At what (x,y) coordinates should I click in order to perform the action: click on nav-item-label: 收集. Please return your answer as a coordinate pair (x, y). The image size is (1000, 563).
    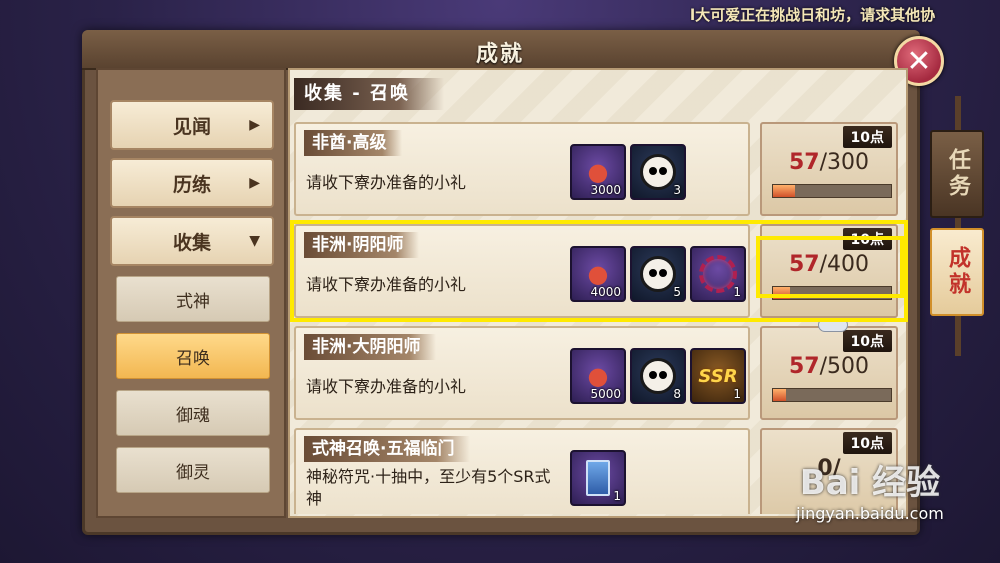
    Looking at the image, I should click on (191, 242).